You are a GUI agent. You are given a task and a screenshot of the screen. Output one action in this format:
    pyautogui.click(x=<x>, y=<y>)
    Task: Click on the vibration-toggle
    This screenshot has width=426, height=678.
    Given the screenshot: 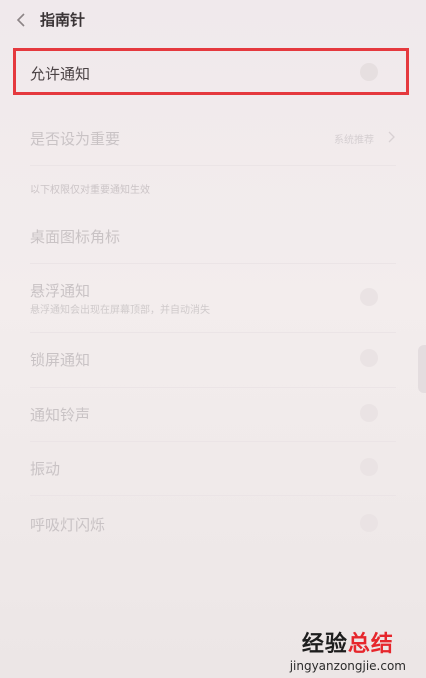 What is the action you would take?
    pyautogui.click(x=369, y=467)
    